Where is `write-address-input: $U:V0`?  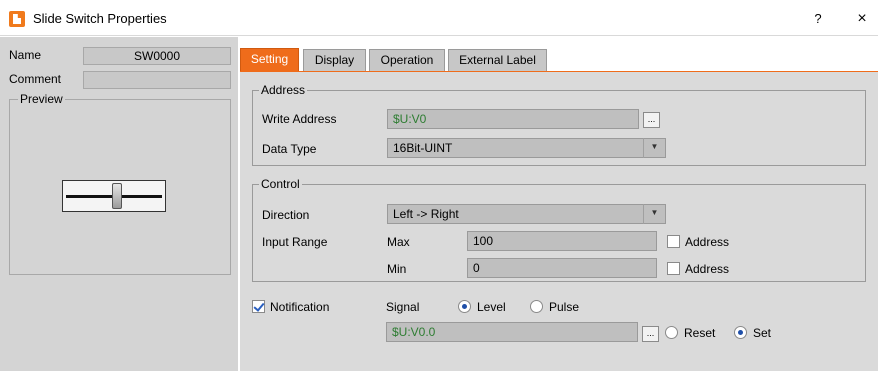 write-address-input: $U:V0 is located at coordinates (513, 119).